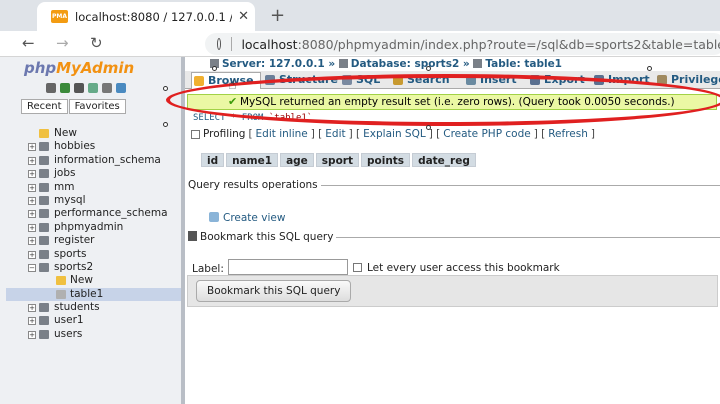  Describe the element at coordinates (199, 81) in the screenshot. I see `browse-icon` at that location.